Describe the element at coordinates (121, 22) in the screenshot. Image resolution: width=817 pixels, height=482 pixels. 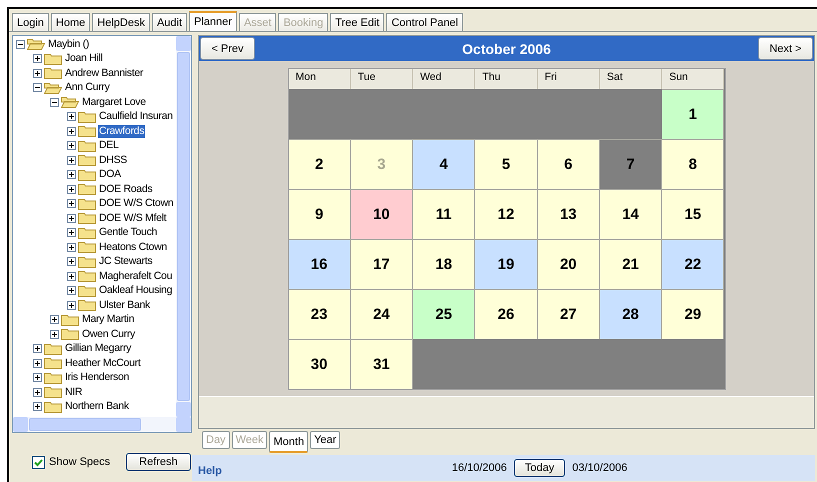
I see `tab: HelpDesk` at that location.